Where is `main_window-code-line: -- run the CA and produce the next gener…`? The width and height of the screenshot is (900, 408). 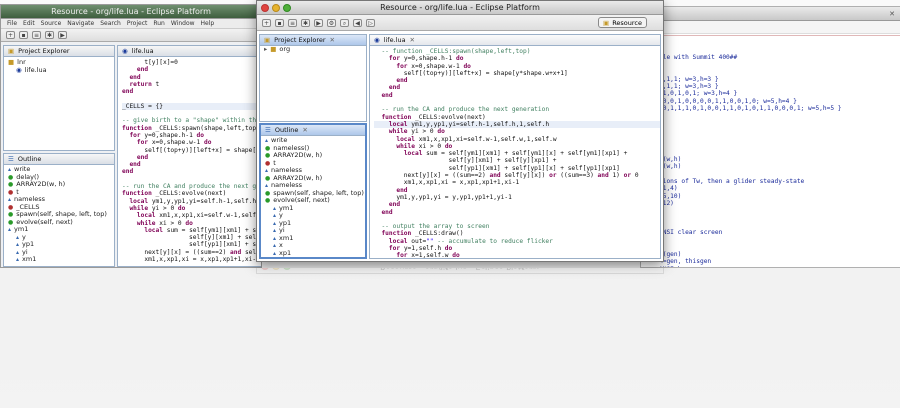
main_window-code-line: -- run the CA and produce the next gener… is located at coordinates (465, 110).